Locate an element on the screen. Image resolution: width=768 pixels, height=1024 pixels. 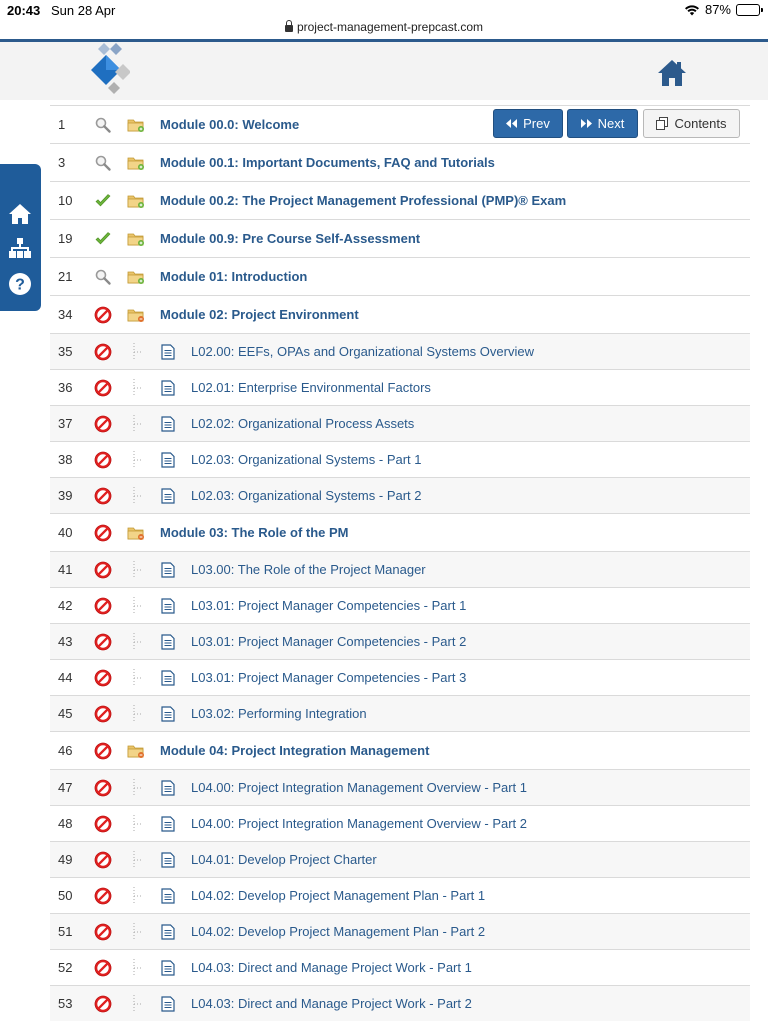
module-title-link: Module 00.0: Welcome is located at coordinates (229, 124).